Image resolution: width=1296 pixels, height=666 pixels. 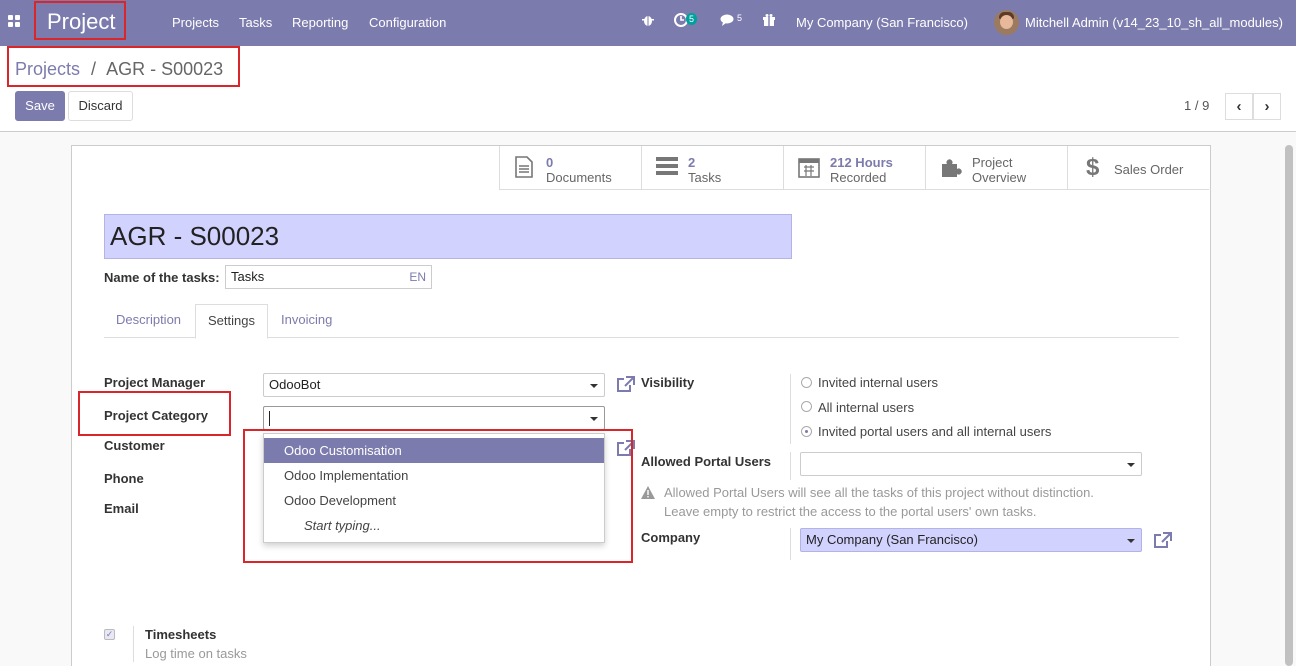 I want to click on text-cursor, so click(x=269, y=418).